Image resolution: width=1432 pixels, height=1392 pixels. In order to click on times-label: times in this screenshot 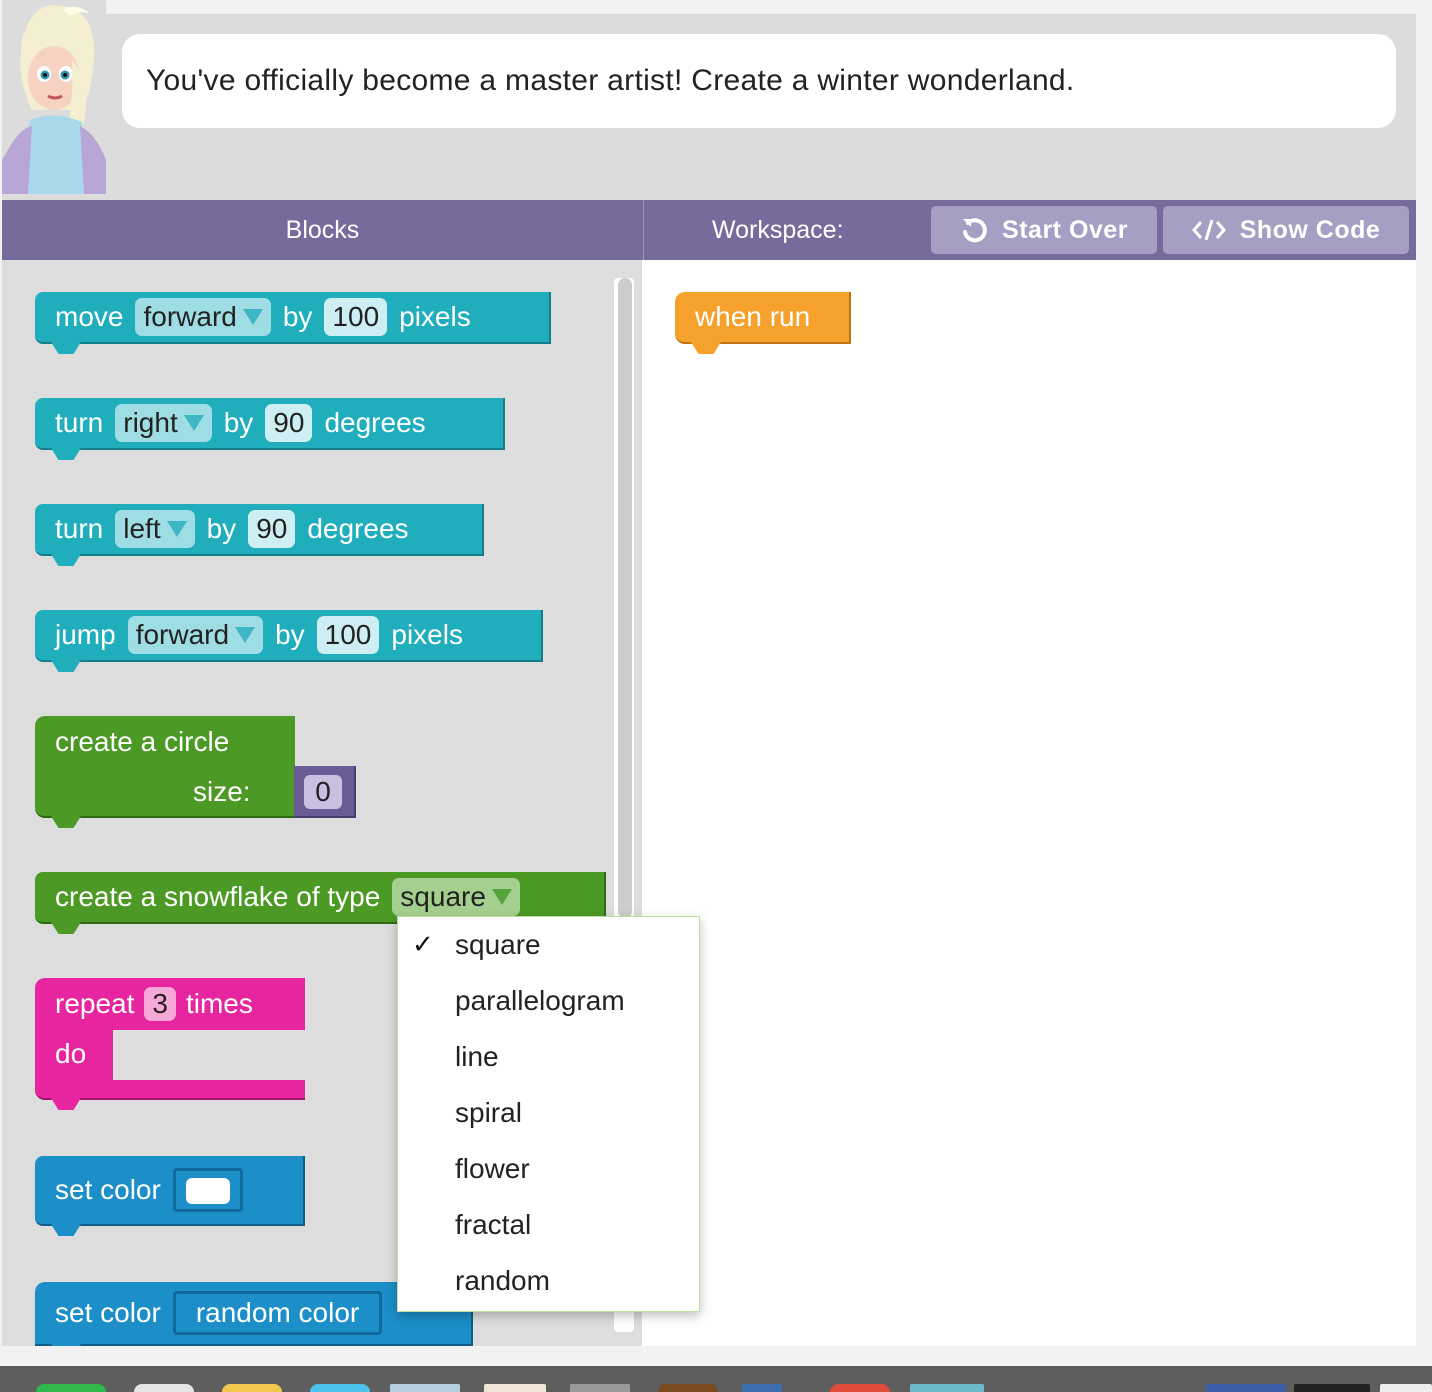, I will do `click(219, 1003)`.